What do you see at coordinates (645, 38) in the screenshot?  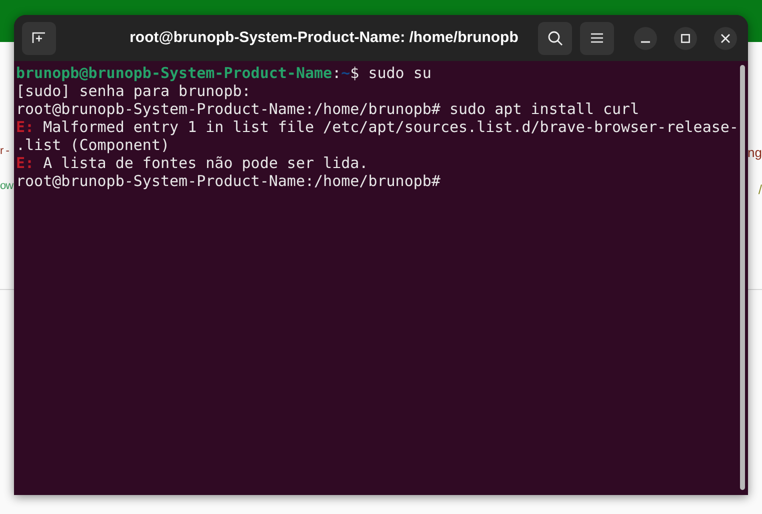 I see `minimize-button` at bounding box center [645, 38].